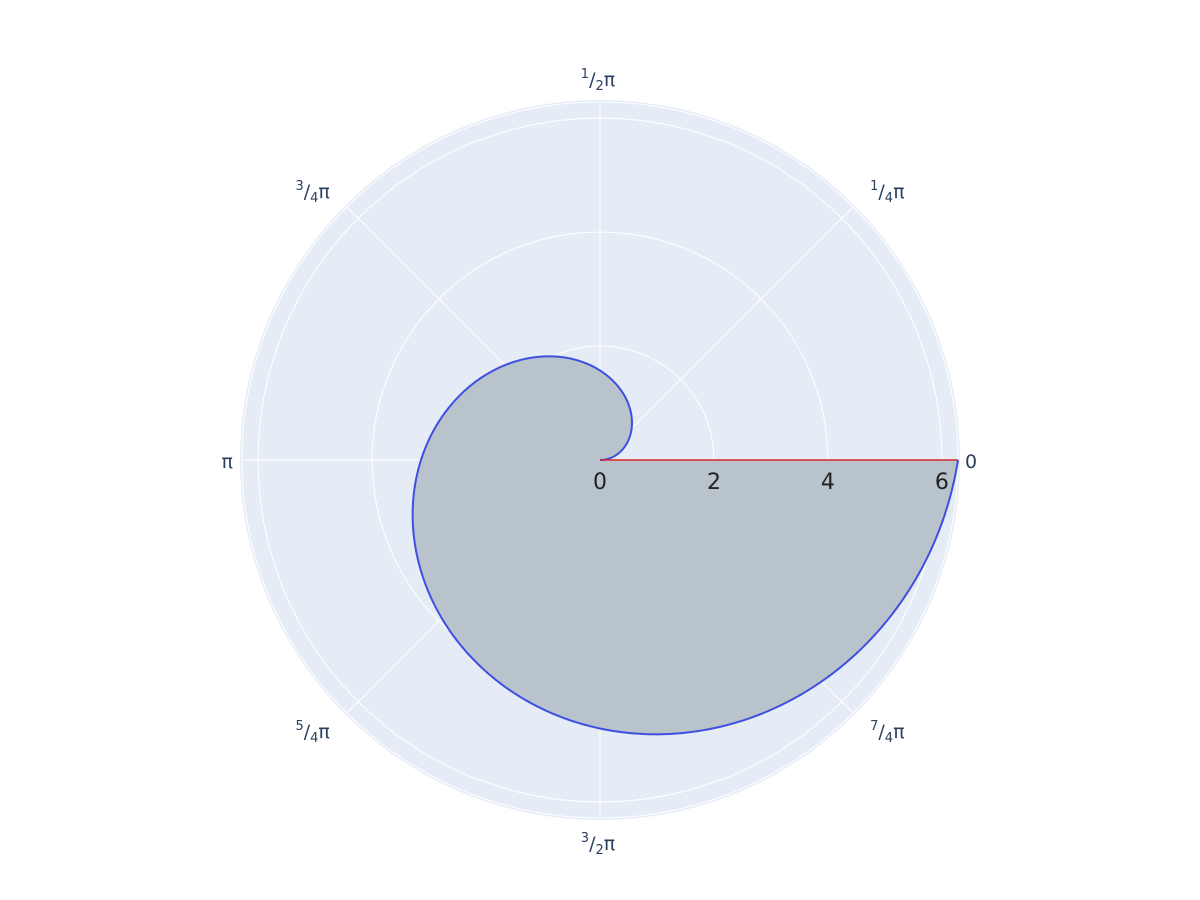  I want to click on angular-tick-label: 1/4π, so click(887, 192).